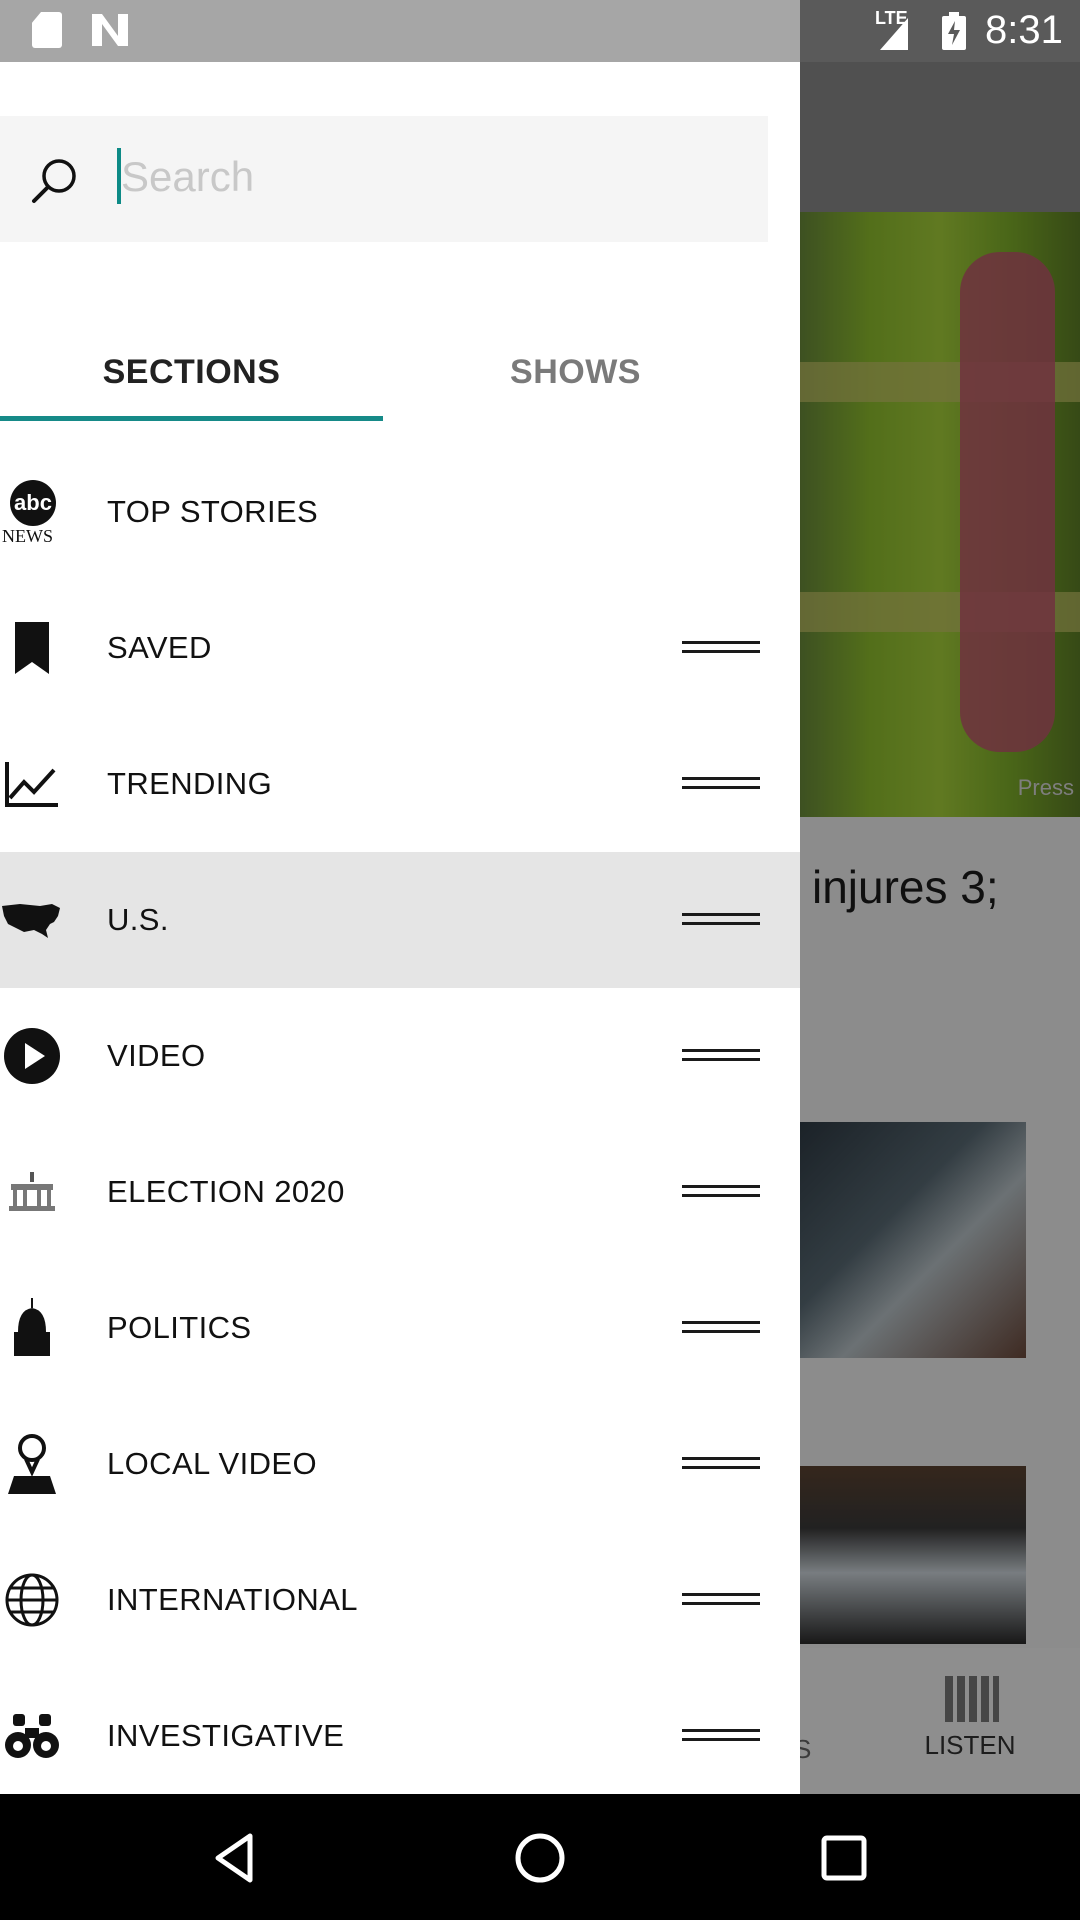  What do you see at coordinates (54, 181) in the screenshot?
I see `search-icon` at bounding box center [54, 181].